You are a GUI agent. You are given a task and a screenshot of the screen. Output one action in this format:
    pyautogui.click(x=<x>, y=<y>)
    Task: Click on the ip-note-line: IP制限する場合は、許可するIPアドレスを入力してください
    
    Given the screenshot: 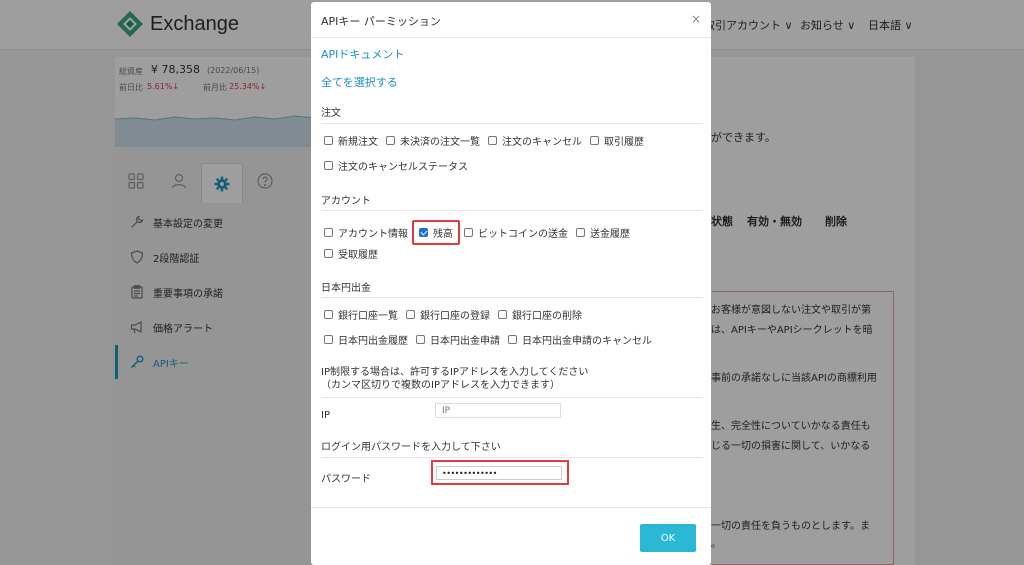 What is the action you would take?
    pyautogui.click(x=455, y=372)
    